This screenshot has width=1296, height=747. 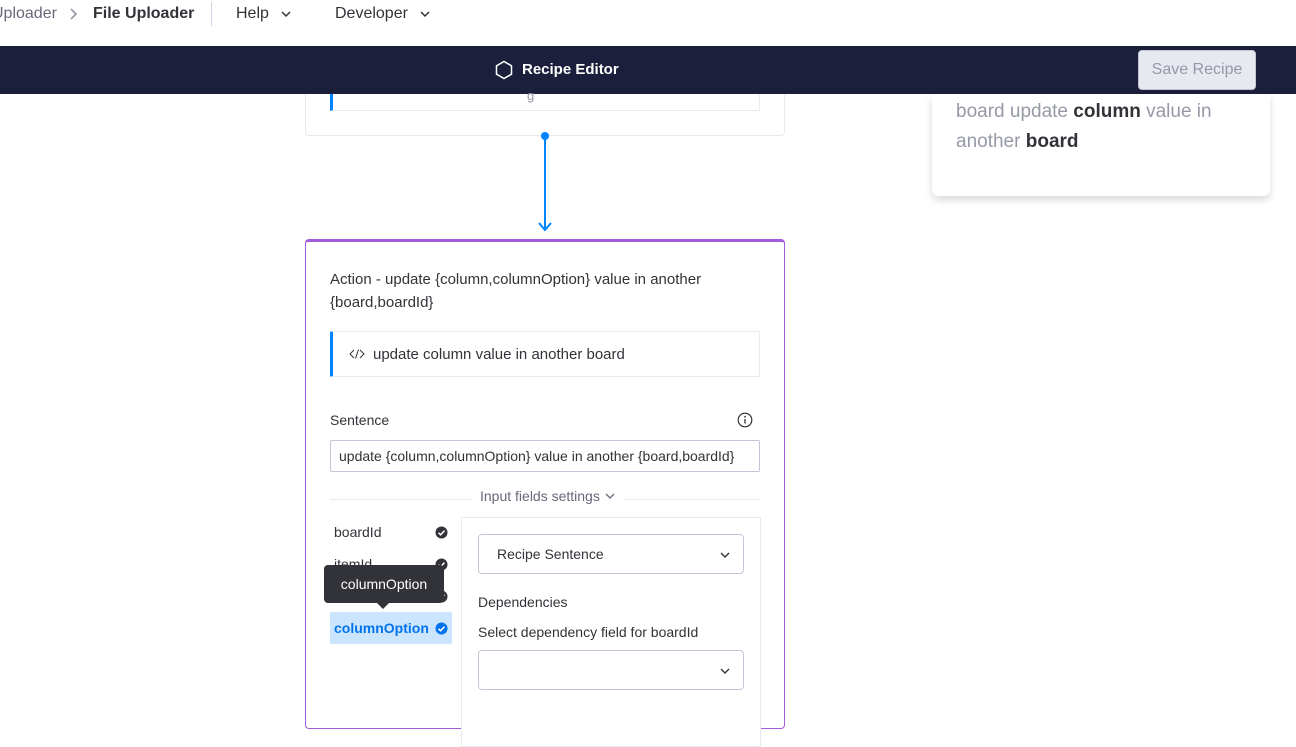 I want to click on field-item-columnoption: columnOption, so click(x=391, y=628).